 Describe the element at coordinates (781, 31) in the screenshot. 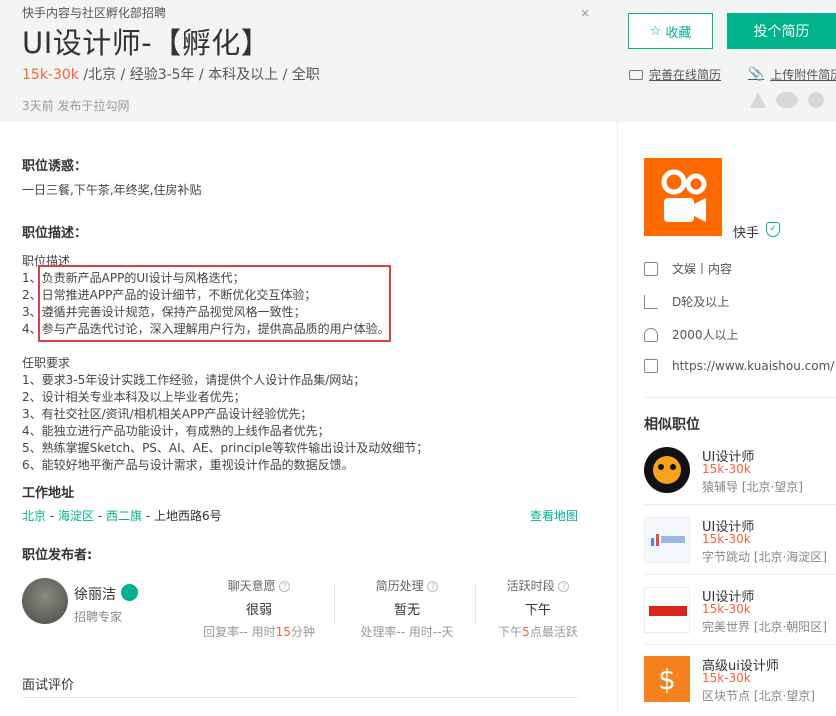

I see `apply-button: 投个简历` at that location.